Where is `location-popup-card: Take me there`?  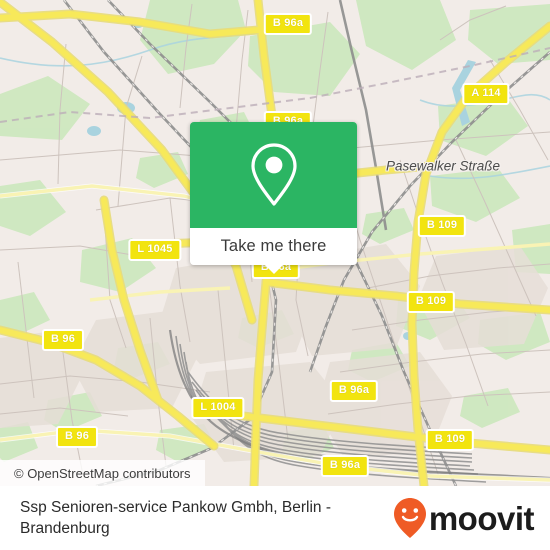
location-popup-card: Take me there is located at coordinates (273, 198).